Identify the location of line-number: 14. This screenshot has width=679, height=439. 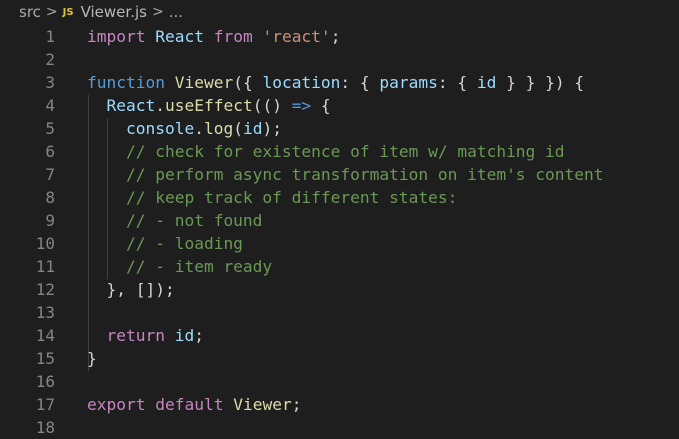
(45, 335).